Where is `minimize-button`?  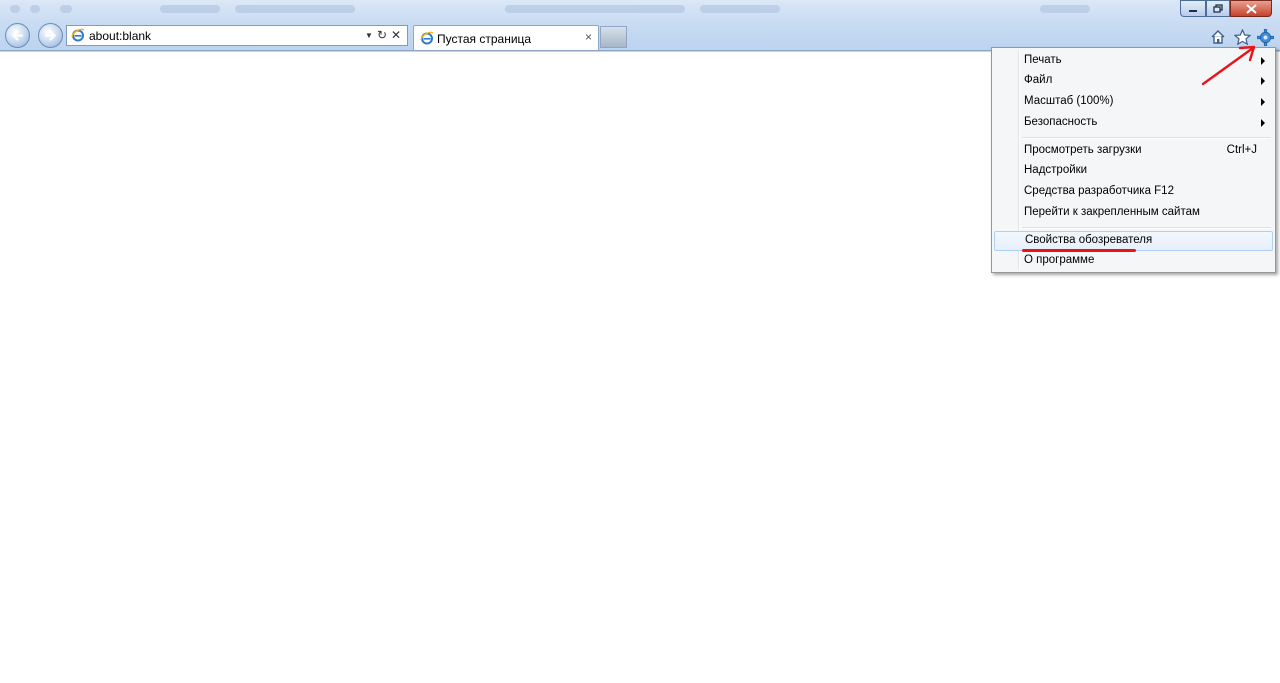 minimize-button is located at coordinates (1193, 8).